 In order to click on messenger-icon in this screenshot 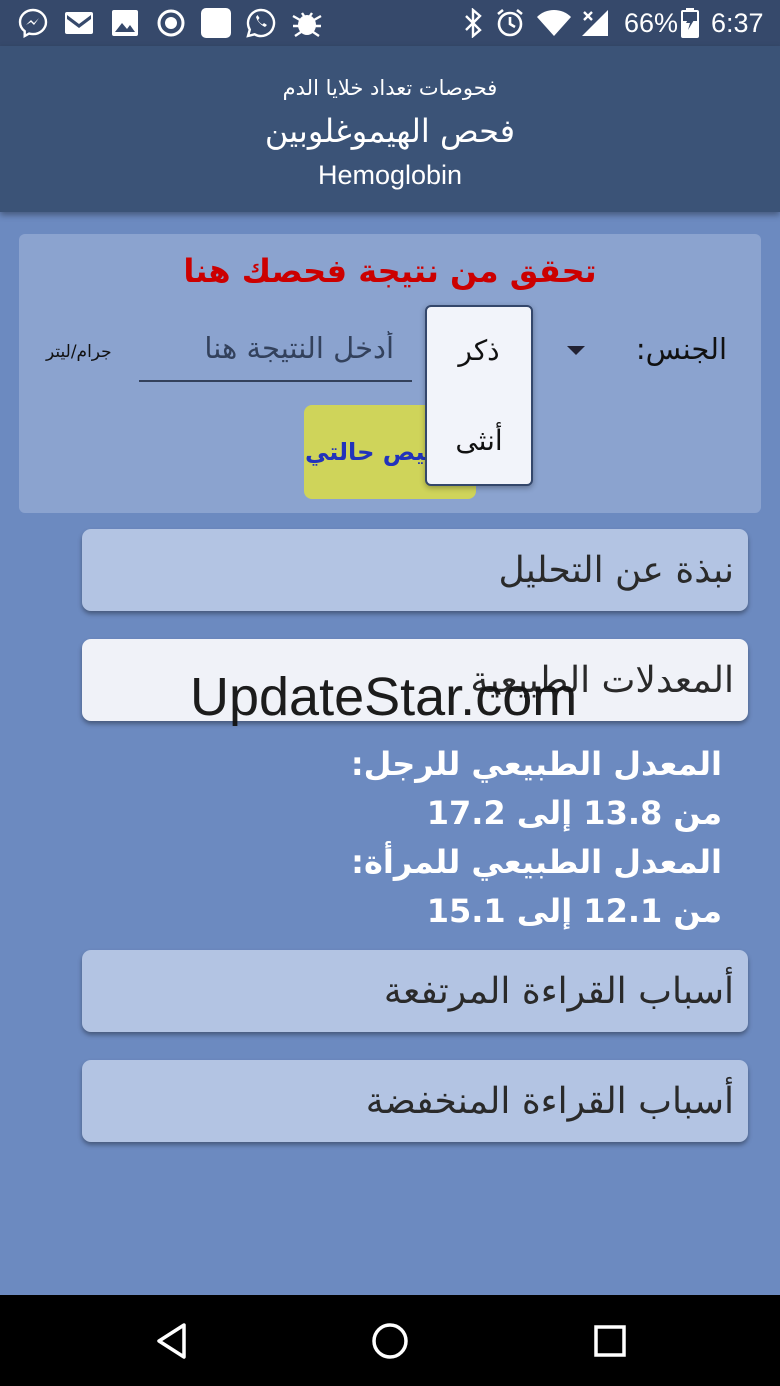, I will do `click(33, 23)`.